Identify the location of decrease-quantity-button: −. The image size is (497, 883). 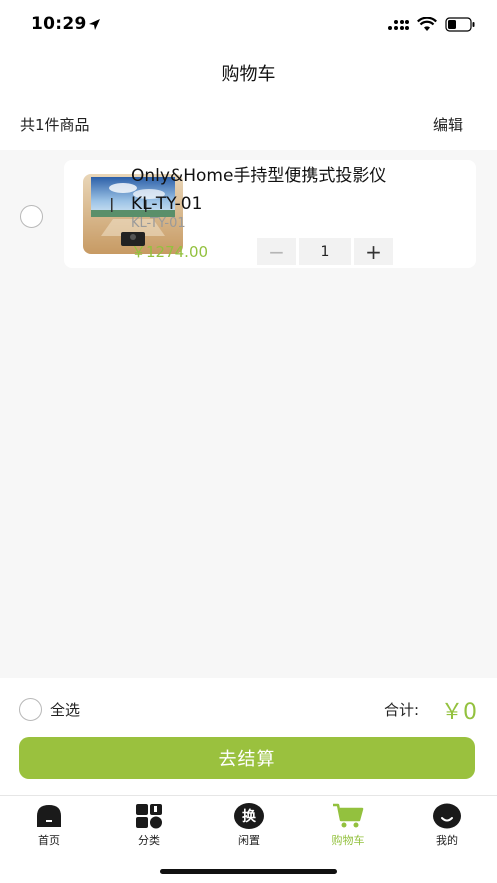
(276, 251).